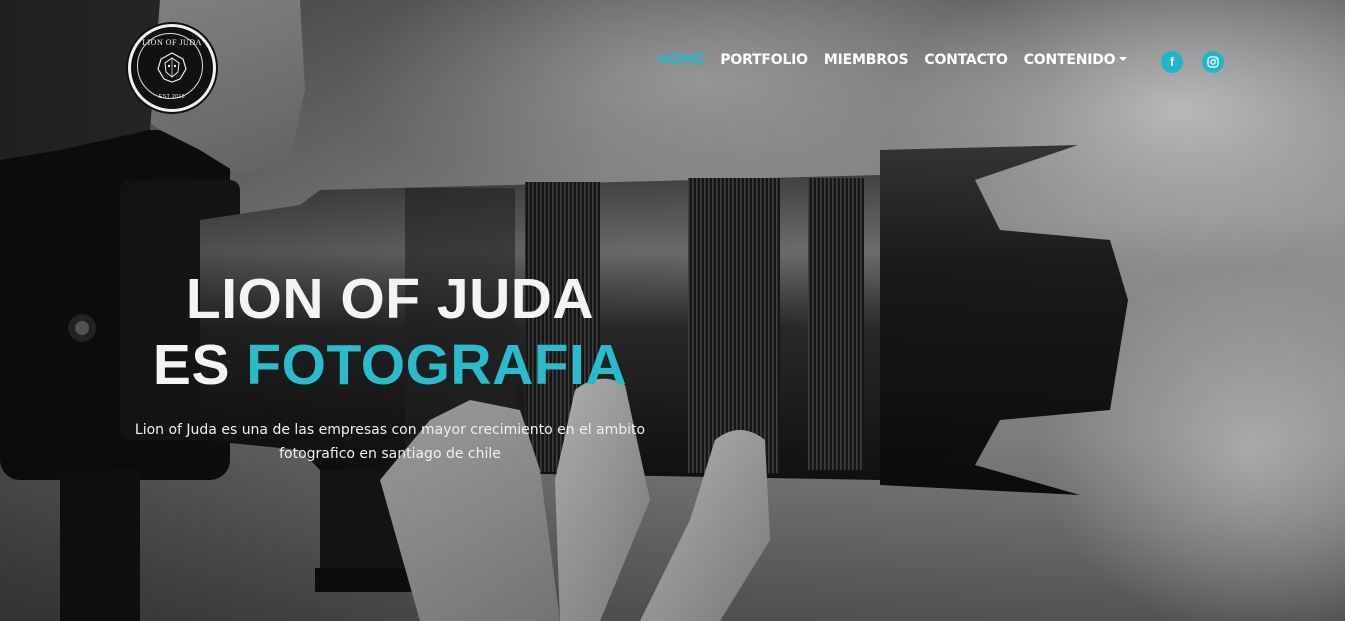 This screenshot has height=621, width=1345. I want to click on facebook-icon: f, so click(1172, 62).